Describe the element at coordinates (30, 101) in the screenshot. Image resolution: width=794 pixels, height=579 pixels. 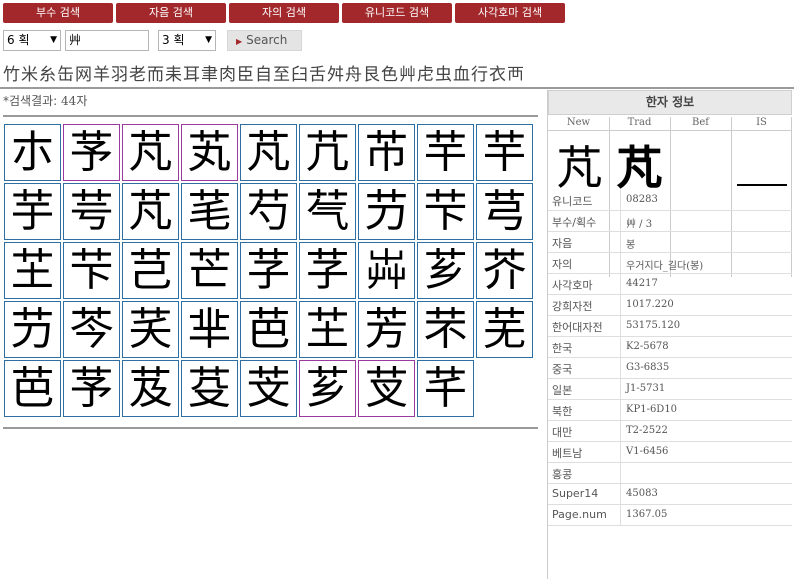
I see `result-count-label: *검색결과:` at that location.